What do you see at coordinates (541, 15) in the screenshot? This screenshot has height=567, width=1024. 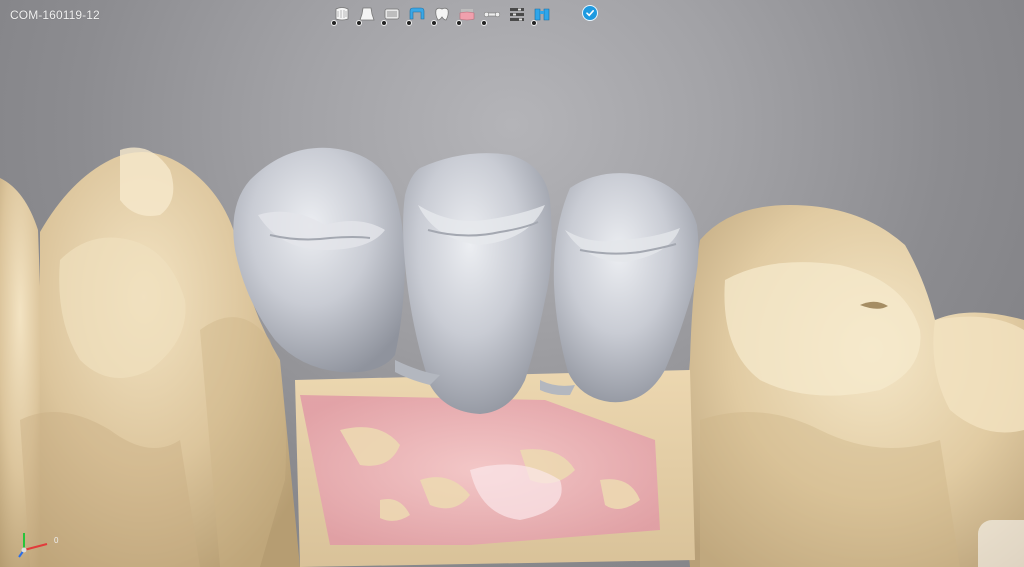 I see `toolbar-bridge-active` at bounding box center [541, 15].